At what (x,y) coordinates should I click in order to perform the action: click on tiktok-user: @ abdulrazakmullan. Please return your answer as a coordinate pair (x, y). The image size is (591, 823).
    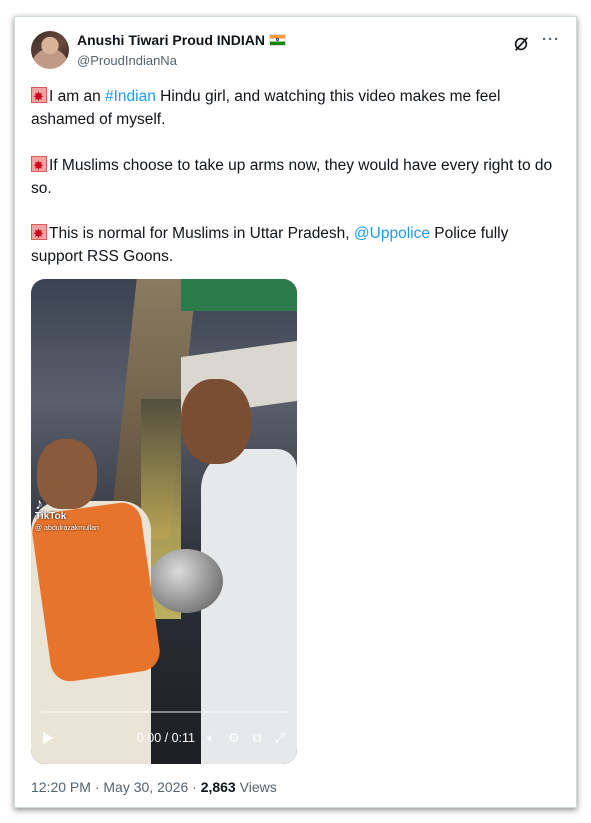
    Looking at the image, I should click on (67, 528).